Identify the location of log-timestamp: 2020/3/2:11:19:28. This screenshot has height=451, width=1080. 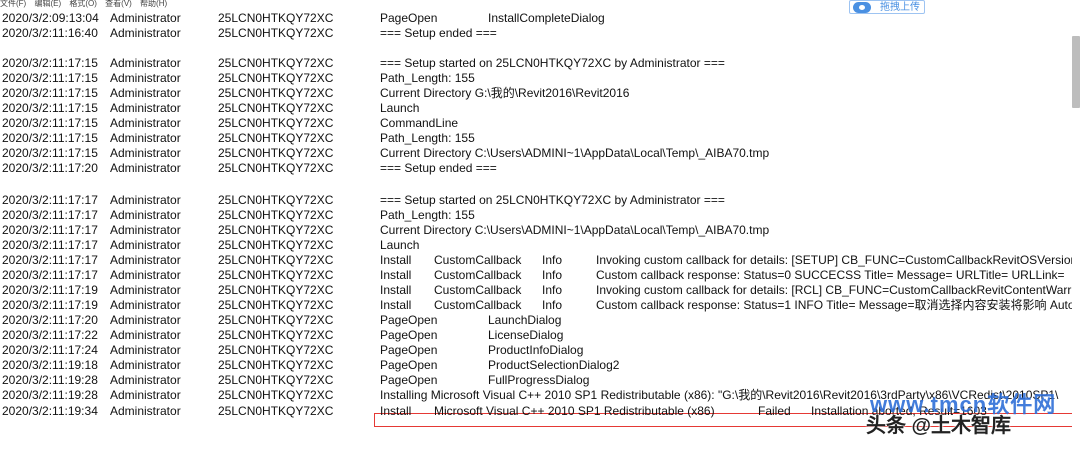
(50, 380).